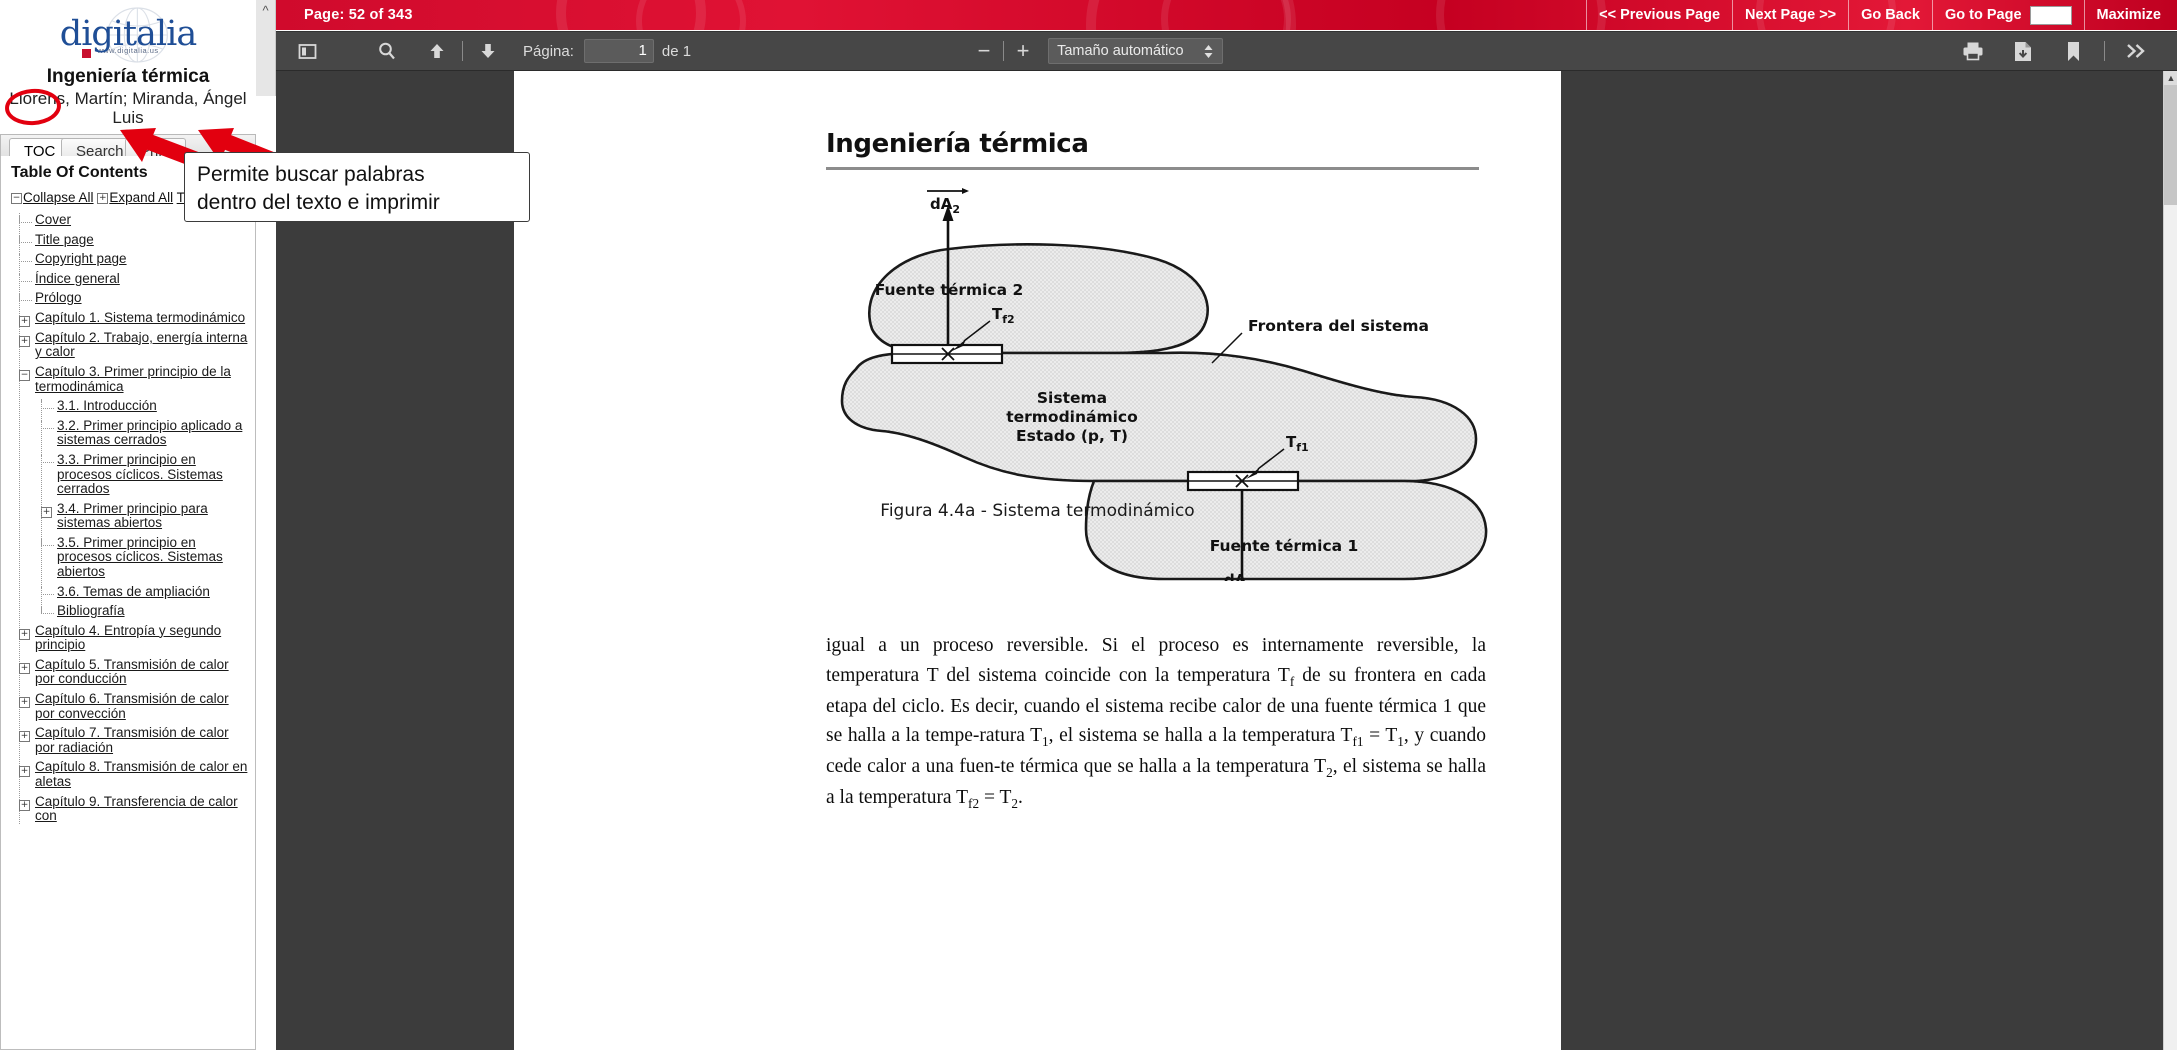 This screenshot has width=2177, height=1050. I want to click on book-authors: Llorens, Martín; Miranda, Ángel Luis, so click(128, 108).